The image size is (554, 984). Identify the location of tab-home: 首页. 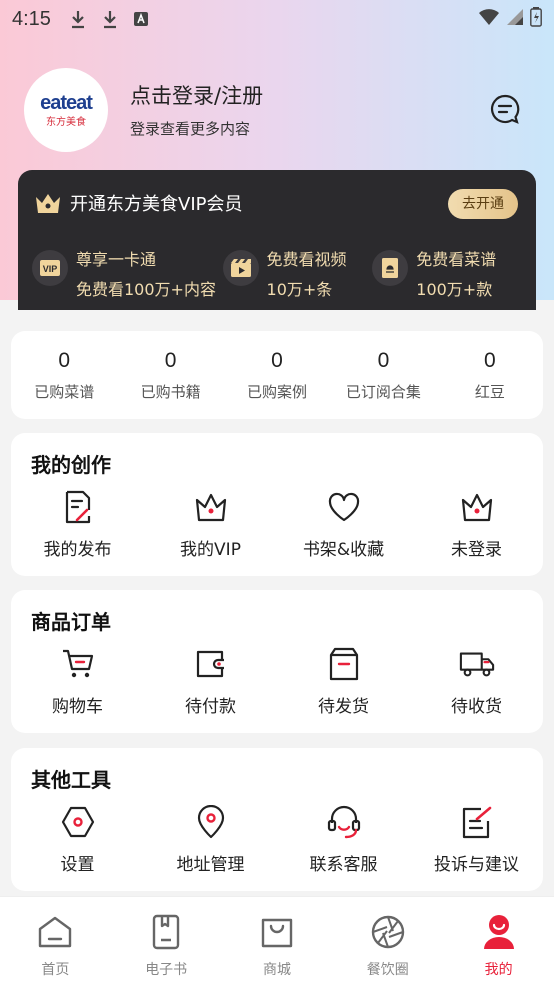
(55, 940).